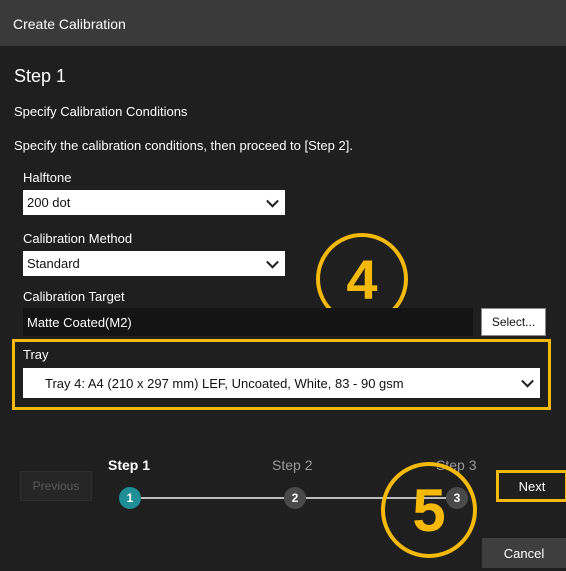  I want to click on dialog-title: Create Calibration, so click(69, 24).